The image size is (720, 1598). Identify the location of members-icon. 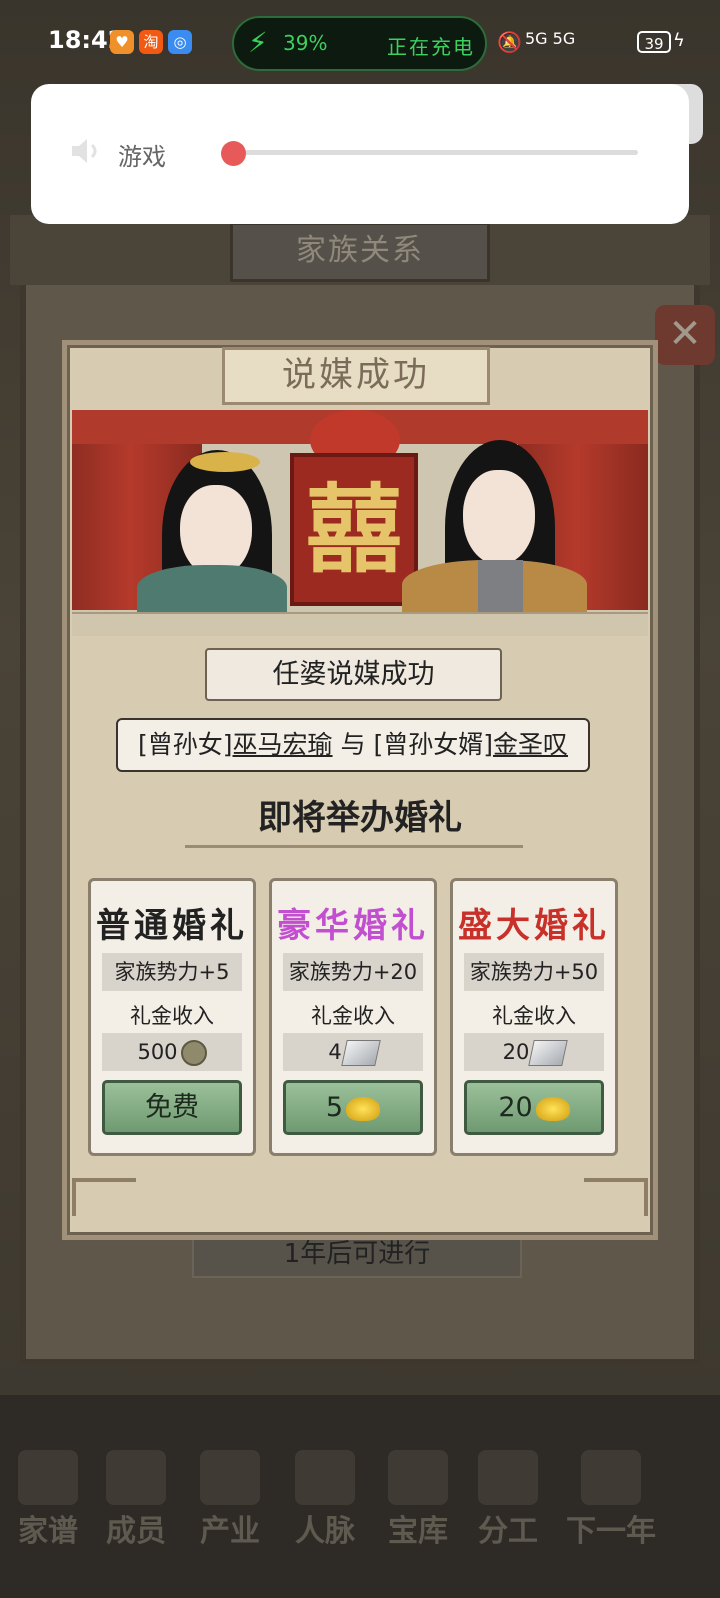
(136, 1477).